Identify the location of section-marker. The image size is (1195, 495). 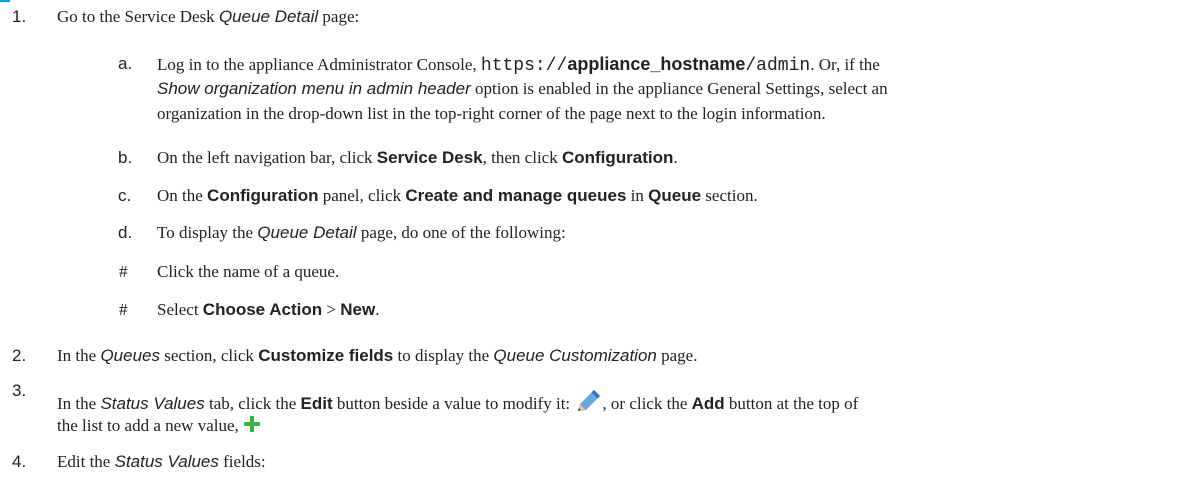
(5, 4).